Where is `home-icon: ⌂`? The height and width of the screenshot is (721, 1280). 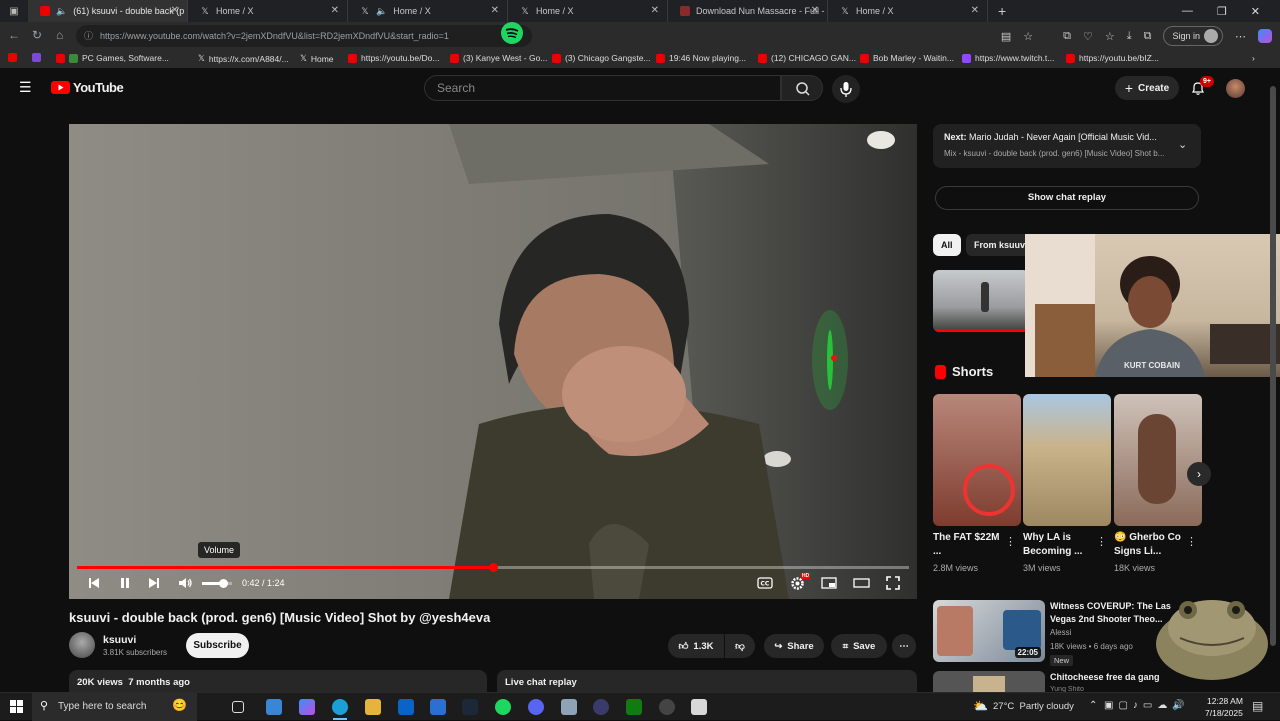 home-icon: ⌂ is located at coordinates (59, 35).